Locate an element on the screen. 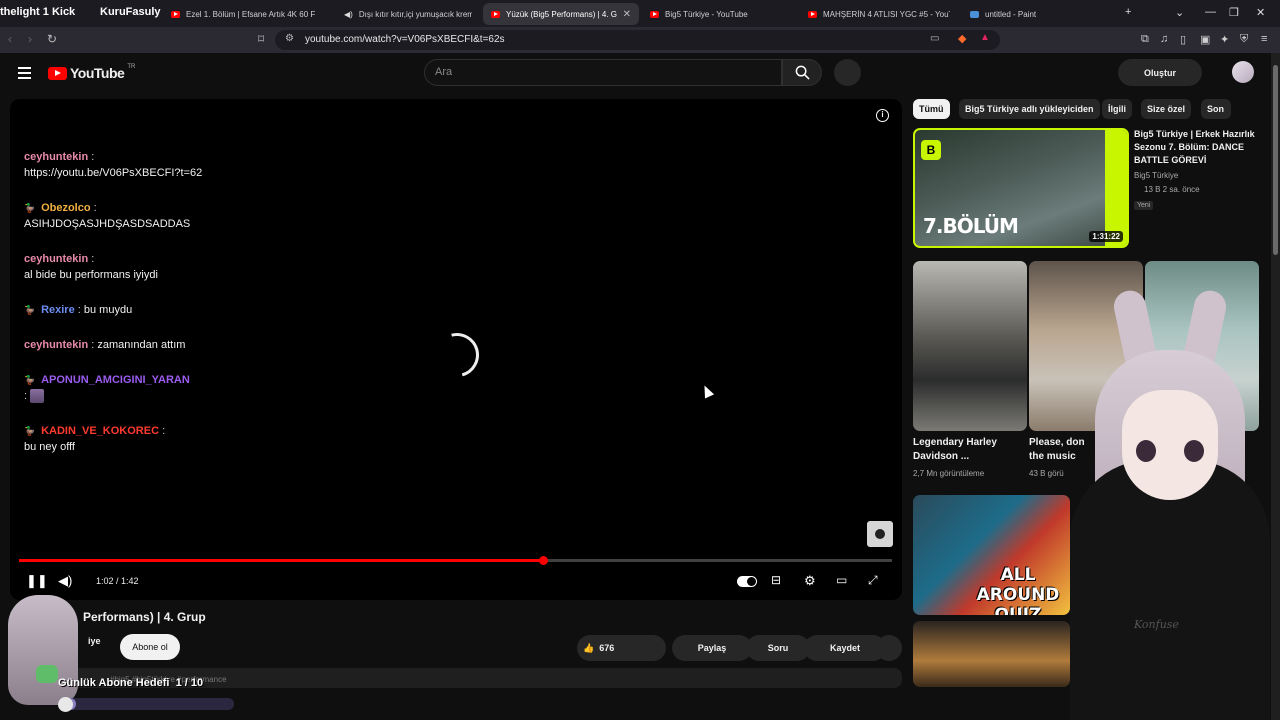 The height and width of the screenshot is (720, 1280). chat-username: APONUN_AMCIGINI_YARAN is located at coordinates (115, 380).